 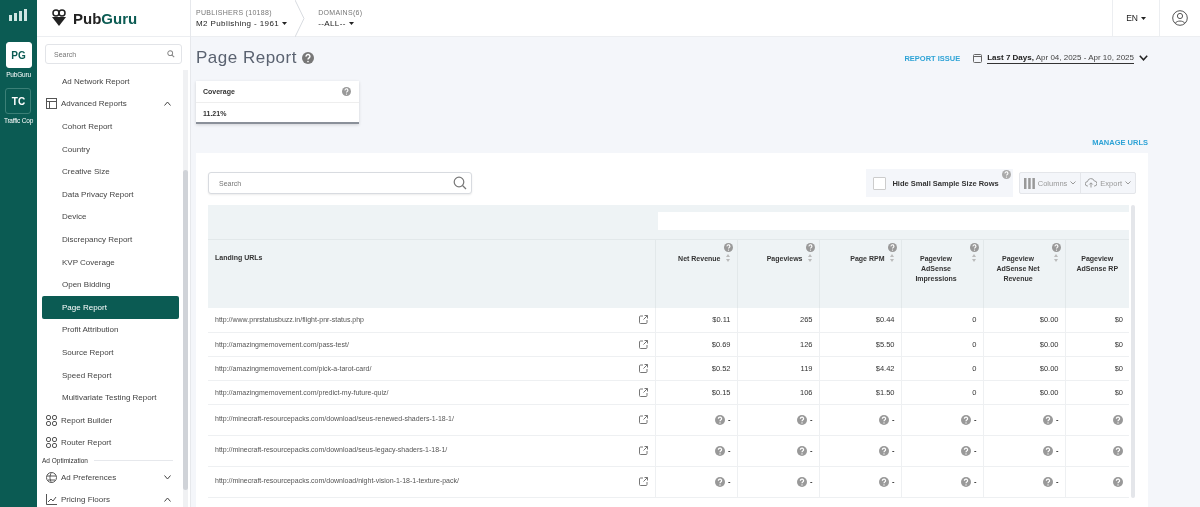 What do you see at coordinates (1135, 18) in the screenshot?
I see `language-dropdown: EN` at bounding box center [1135, 18].